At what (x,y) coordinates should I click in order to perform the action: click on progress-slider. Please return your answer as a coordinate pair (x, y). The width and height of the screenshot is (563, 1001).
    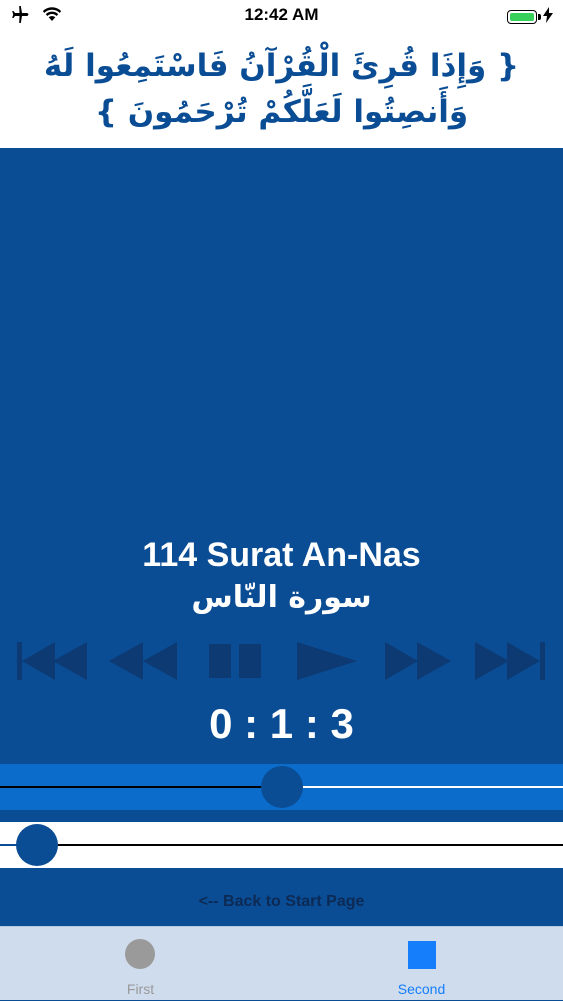
    Looking at the image, I should click on (281, 787).